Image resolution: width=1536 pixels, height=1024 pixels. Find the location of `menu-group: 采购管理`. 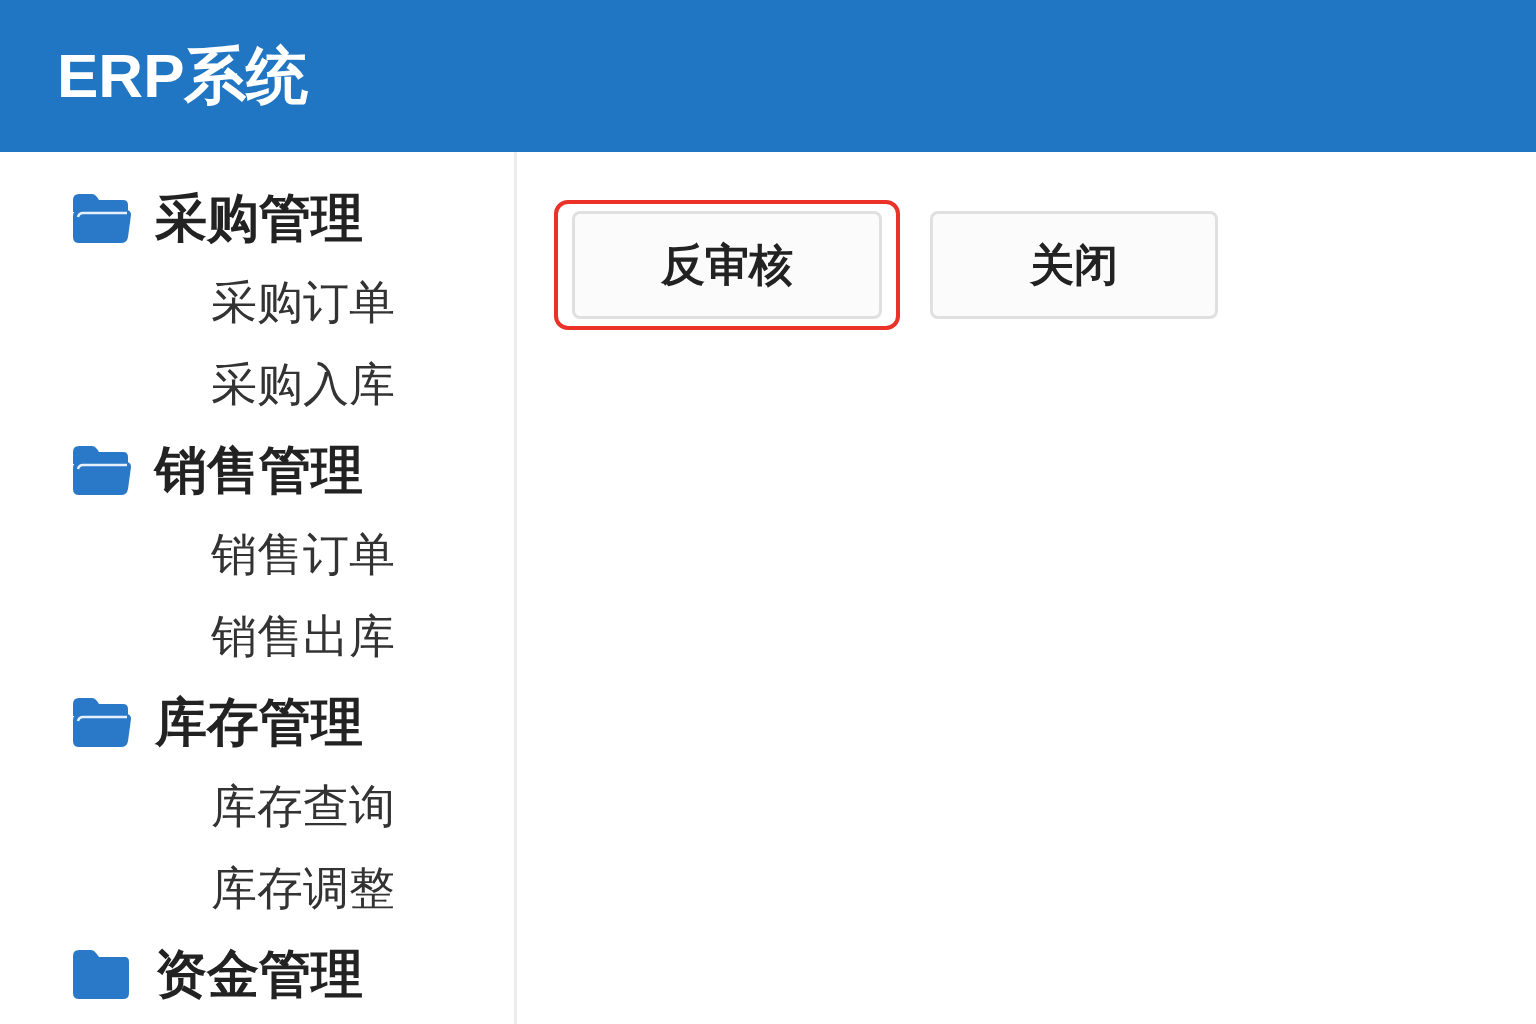

menu-group: 采购管理 is located at coordinates (257, 218).